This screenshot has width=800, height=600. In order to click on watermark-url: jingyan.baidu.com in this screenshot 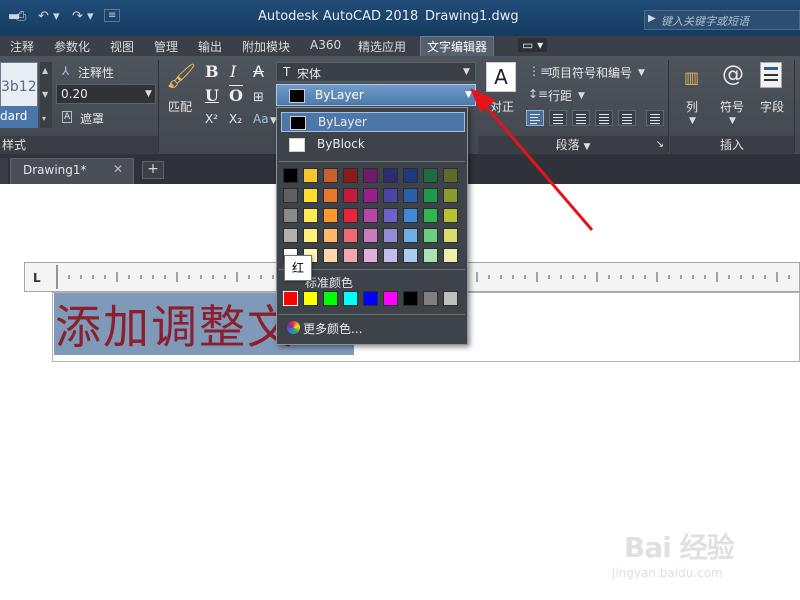, I will do `click(667, 573)`.